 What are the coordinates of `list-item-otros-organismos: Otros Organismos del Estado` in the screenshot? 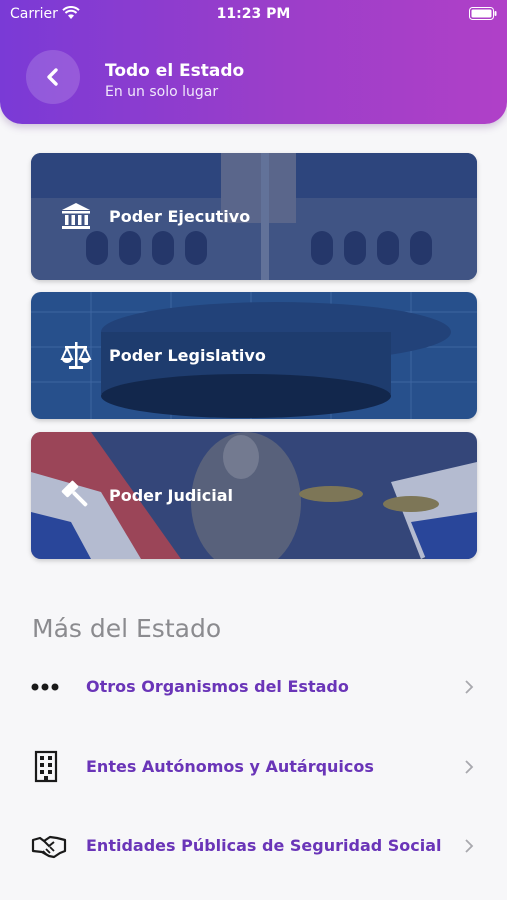 It's located at (253, 687).